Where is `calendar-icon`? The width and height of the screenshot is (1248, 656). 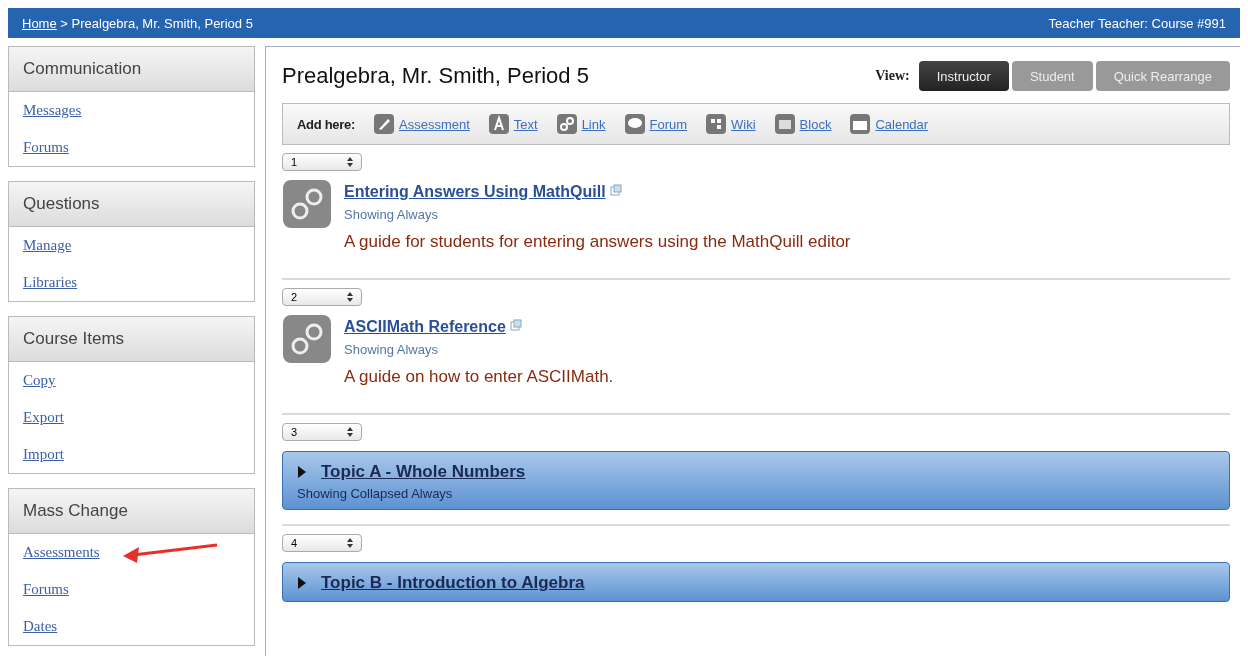
calendar-icon is located at coordinates (860, 124).